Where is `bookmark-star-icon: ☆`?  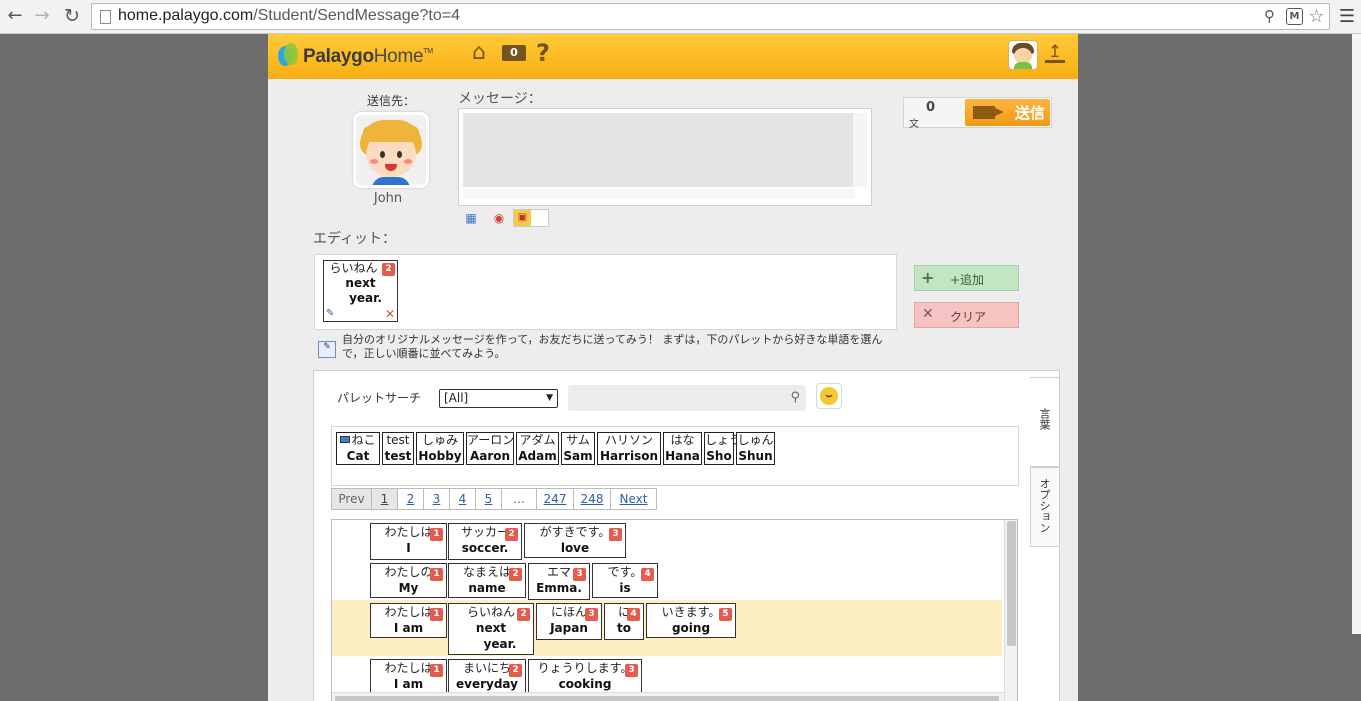
bookmark-star-icon: ☆ is located at coordinates (1316, 16).